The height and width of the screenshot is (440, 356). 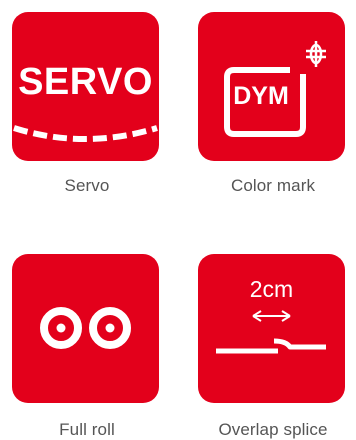 I want to click on full-roll-caption: Full roll, so click(x=87, y=429).